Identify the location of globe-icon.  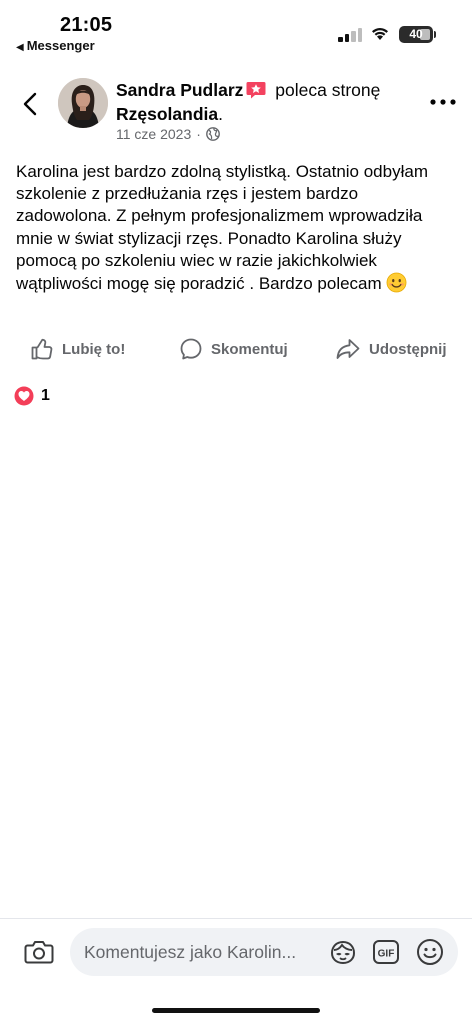
(213, 134).